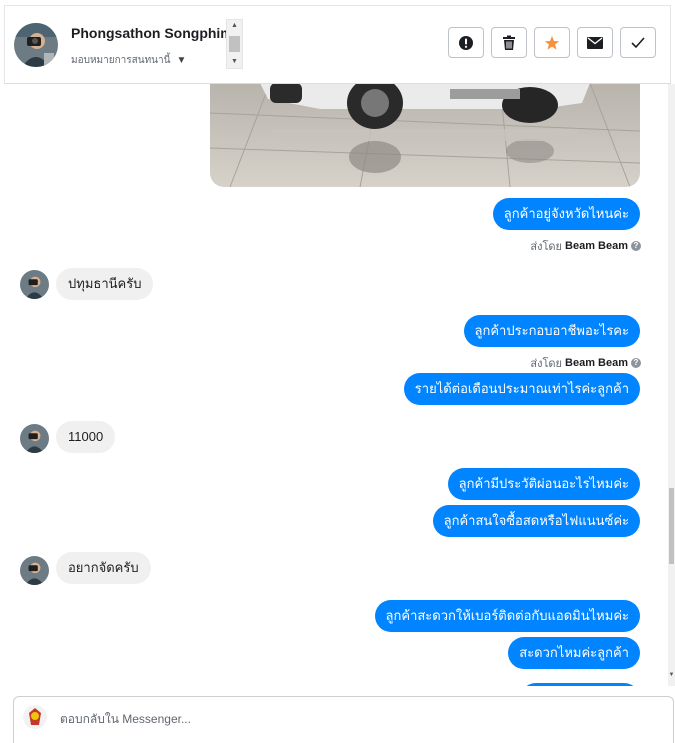 Image resolution: width=675 pixels, height=743 pixels. Describe the element at coordinates (35, 717) in the screenshot. I see `page-avatar` at that location.